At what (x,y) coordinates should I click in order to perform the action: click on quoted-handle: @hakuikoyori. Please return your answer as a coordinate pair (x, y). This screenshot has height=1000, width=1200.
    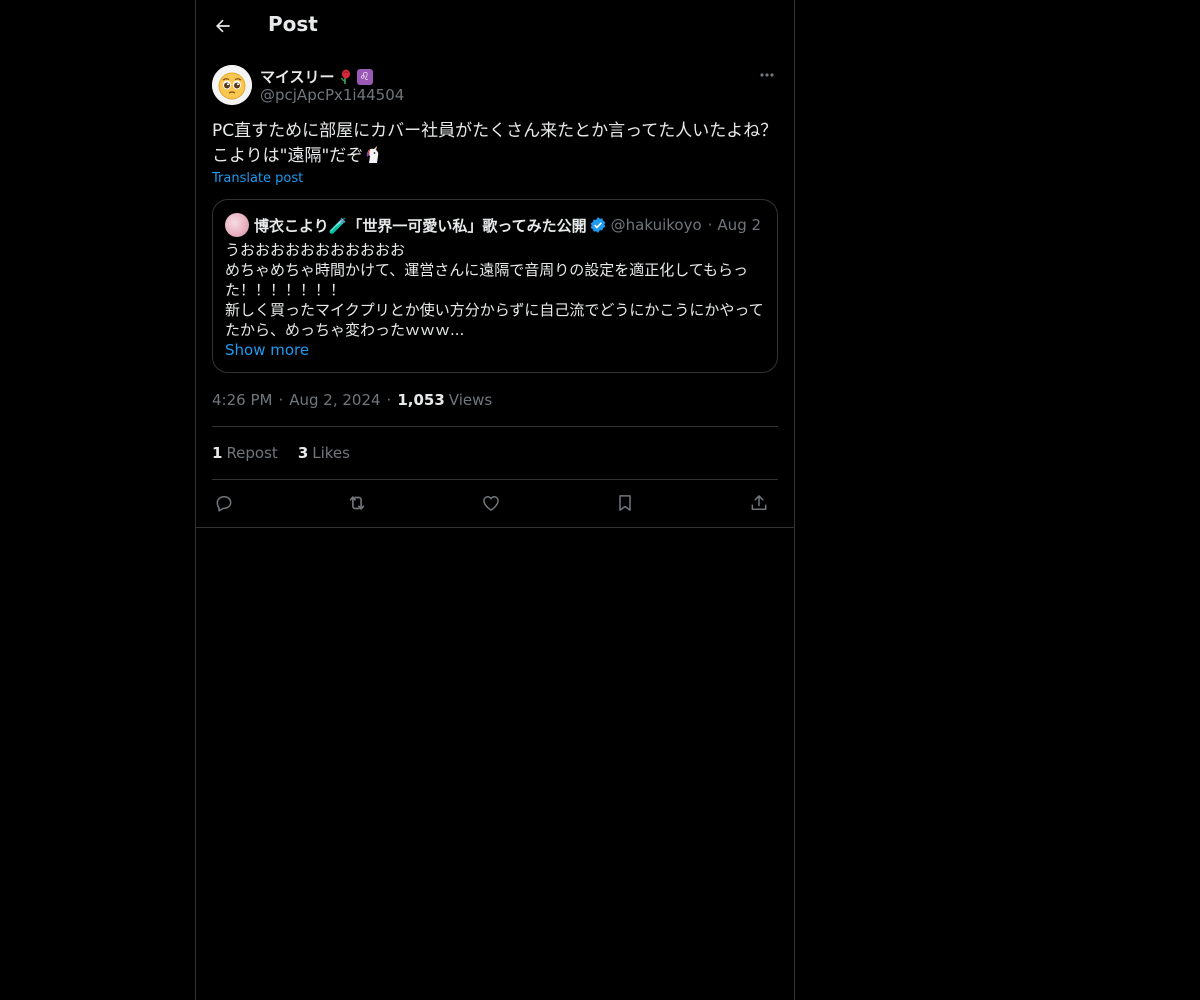
    Looking at the image, I should click on (656, 225).